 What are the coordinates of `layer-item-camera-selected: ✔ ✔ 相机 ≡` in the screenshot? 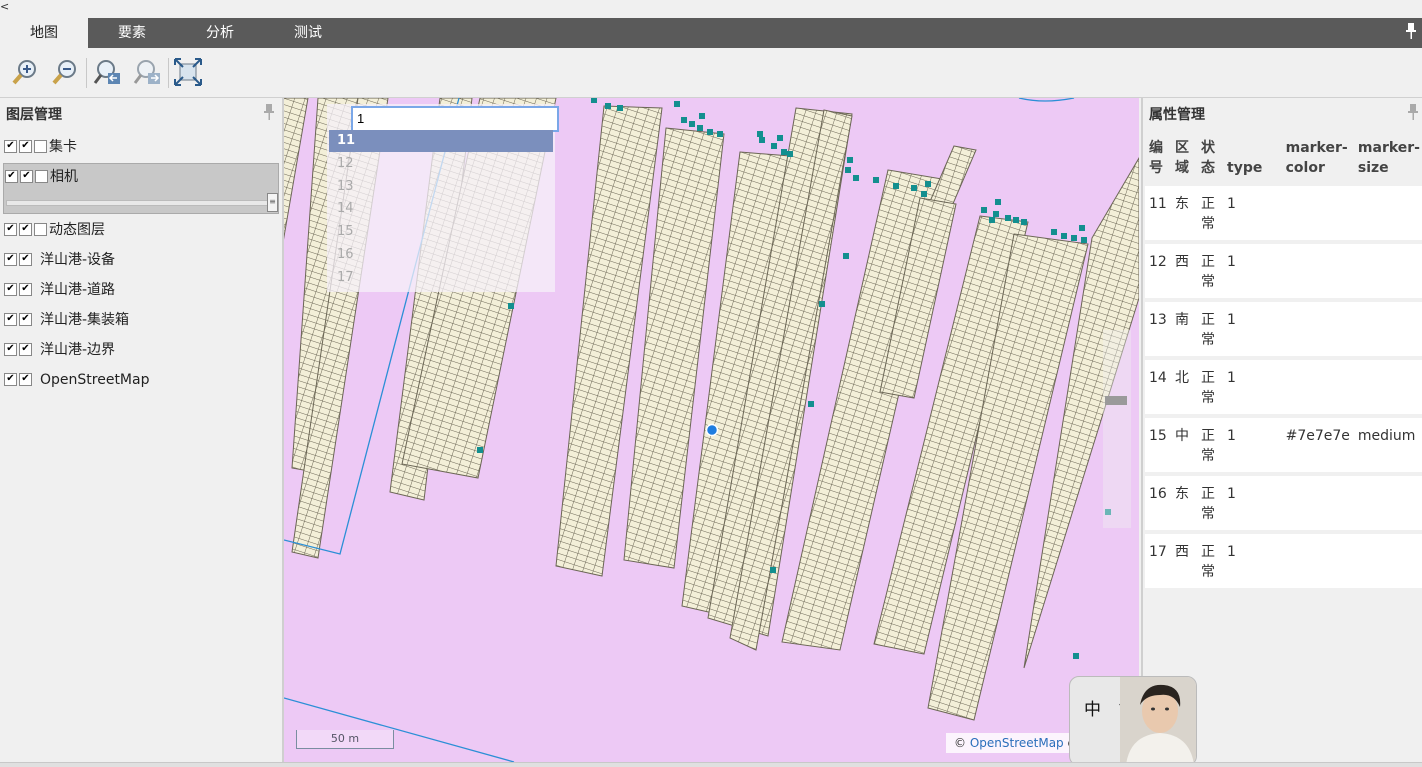 It's located at (141, 188).